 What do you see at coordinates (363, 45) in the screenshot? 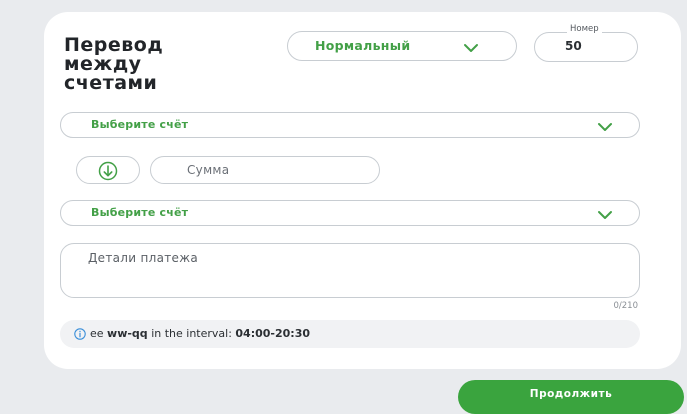
I see `priority-select-value: Нормальный` at bounding box center [363, 45].